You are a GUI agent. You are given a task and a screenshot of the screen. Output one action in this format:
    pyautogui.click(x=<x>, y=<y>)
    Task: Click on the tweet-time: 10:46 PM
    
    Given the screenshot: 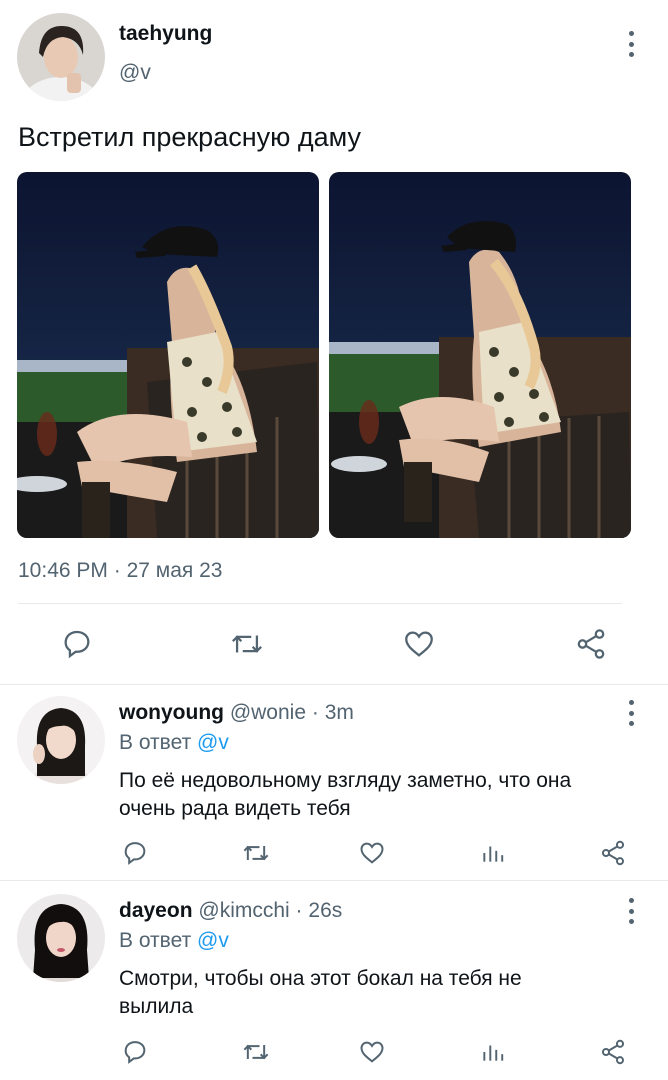 What is the action you would take?
    pyautogui.click(x=63, y=570)
    